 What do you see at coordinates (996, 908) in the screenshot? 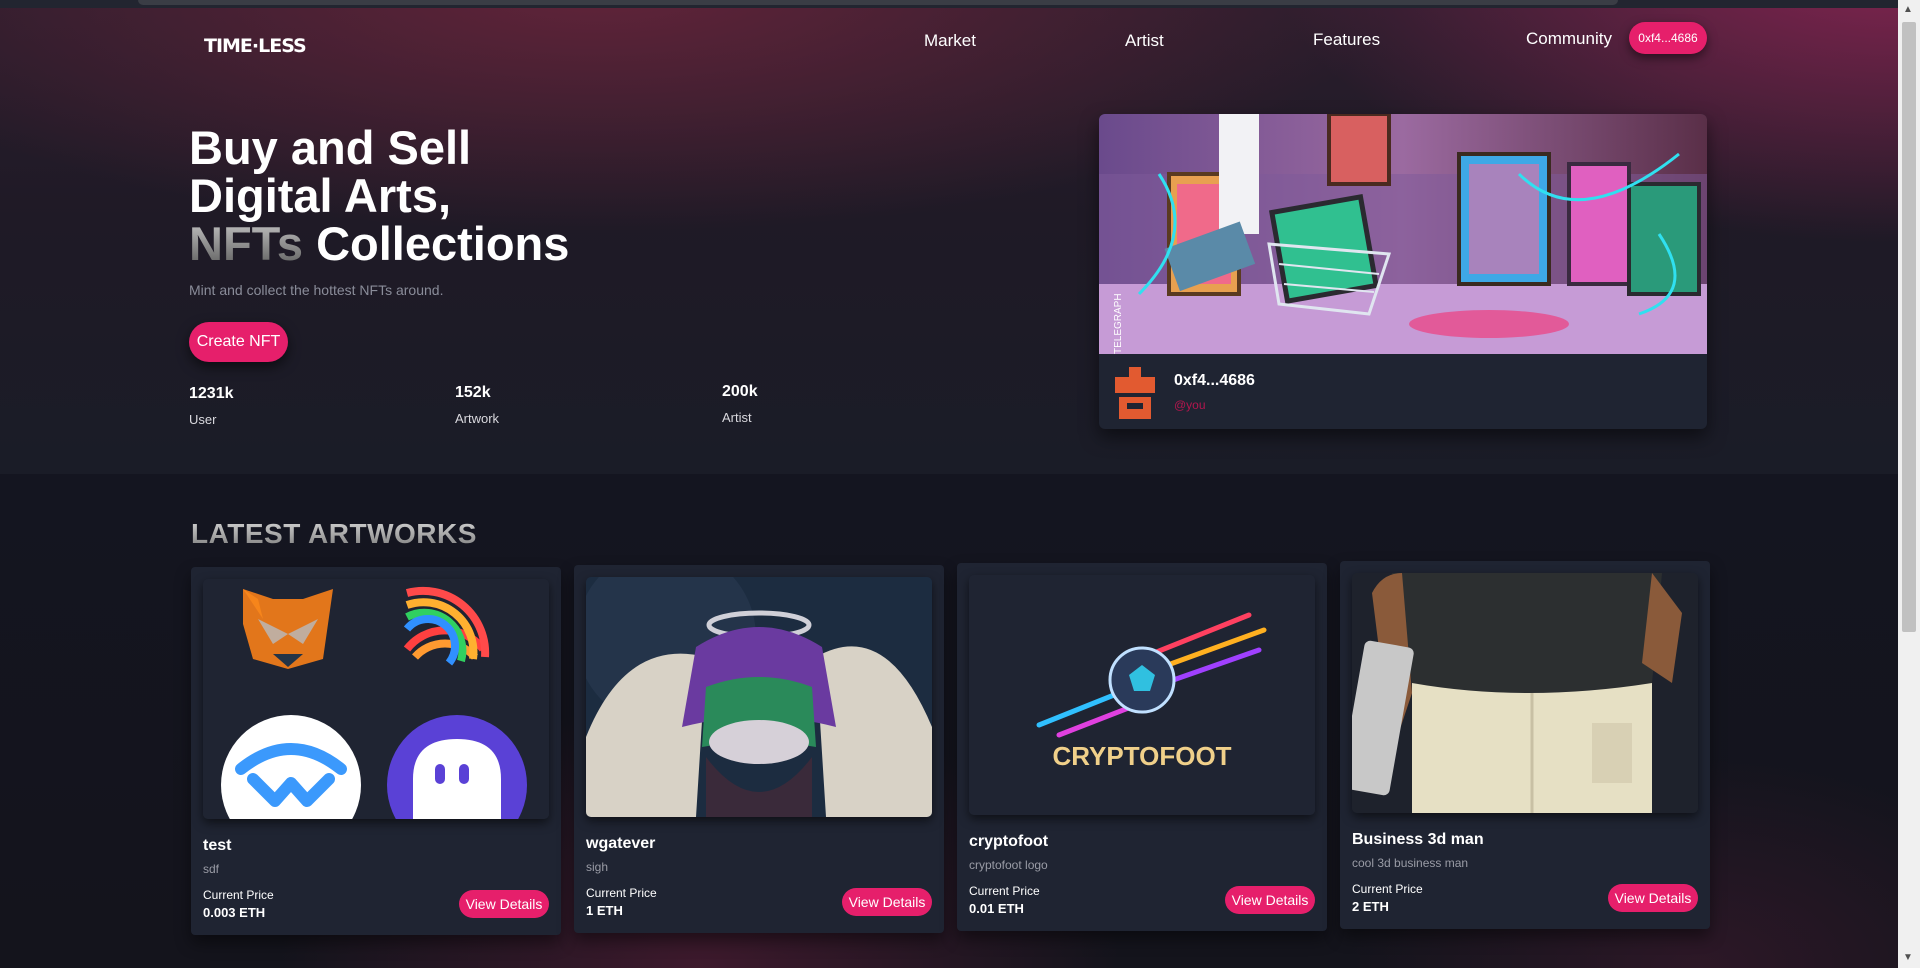
I see `price-value: 0.01 ETH` at bounding box center [996, 908].